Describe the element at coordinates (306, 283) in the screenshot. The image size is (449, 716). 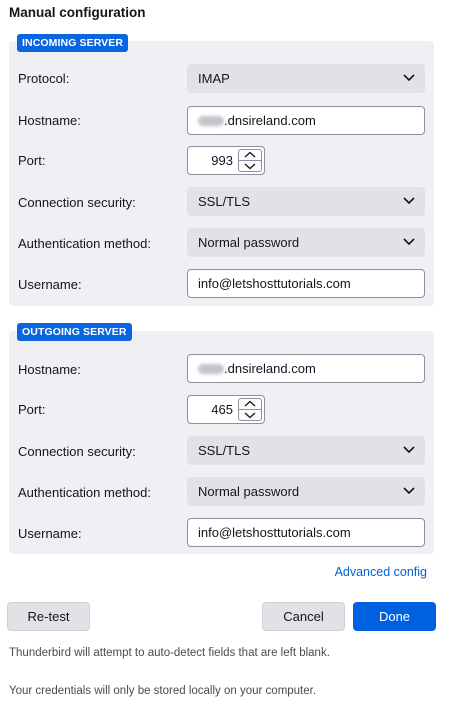
I see `incoming-username-field: info@letshosttutorials.com` at that location.